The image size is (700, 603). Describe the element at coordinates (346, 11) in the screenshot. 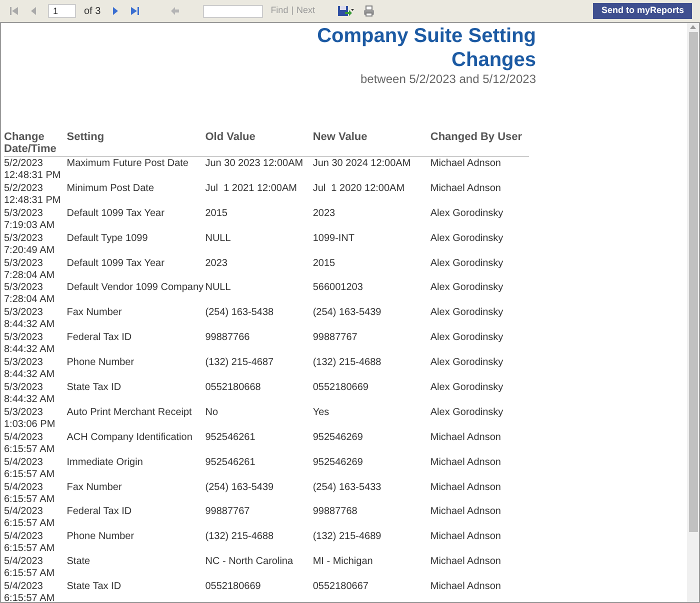

I see `save-dropdown-icon` at that location.